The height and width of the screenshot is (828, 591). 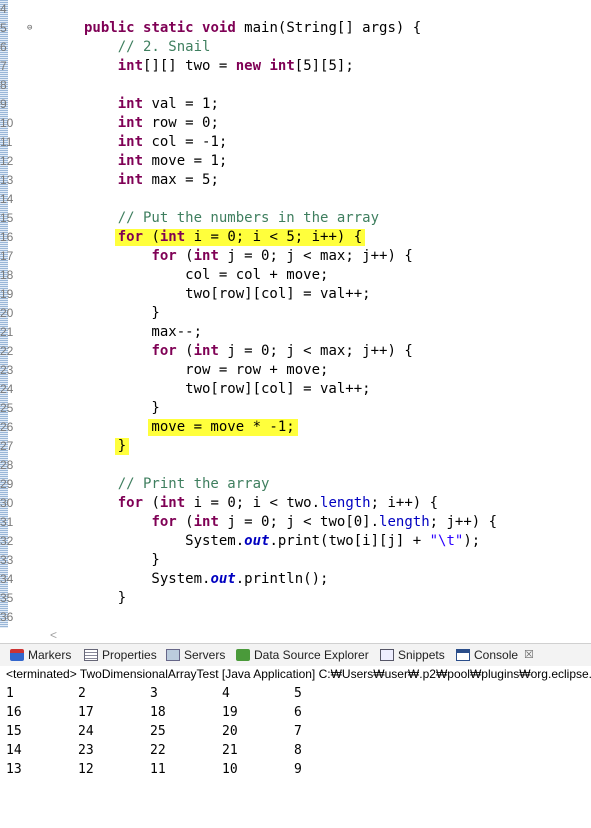 What do you see at coordinates (156, 142) in the screenshot?
I see `code-line: int col = -1;` at bounding box center [156, 142].